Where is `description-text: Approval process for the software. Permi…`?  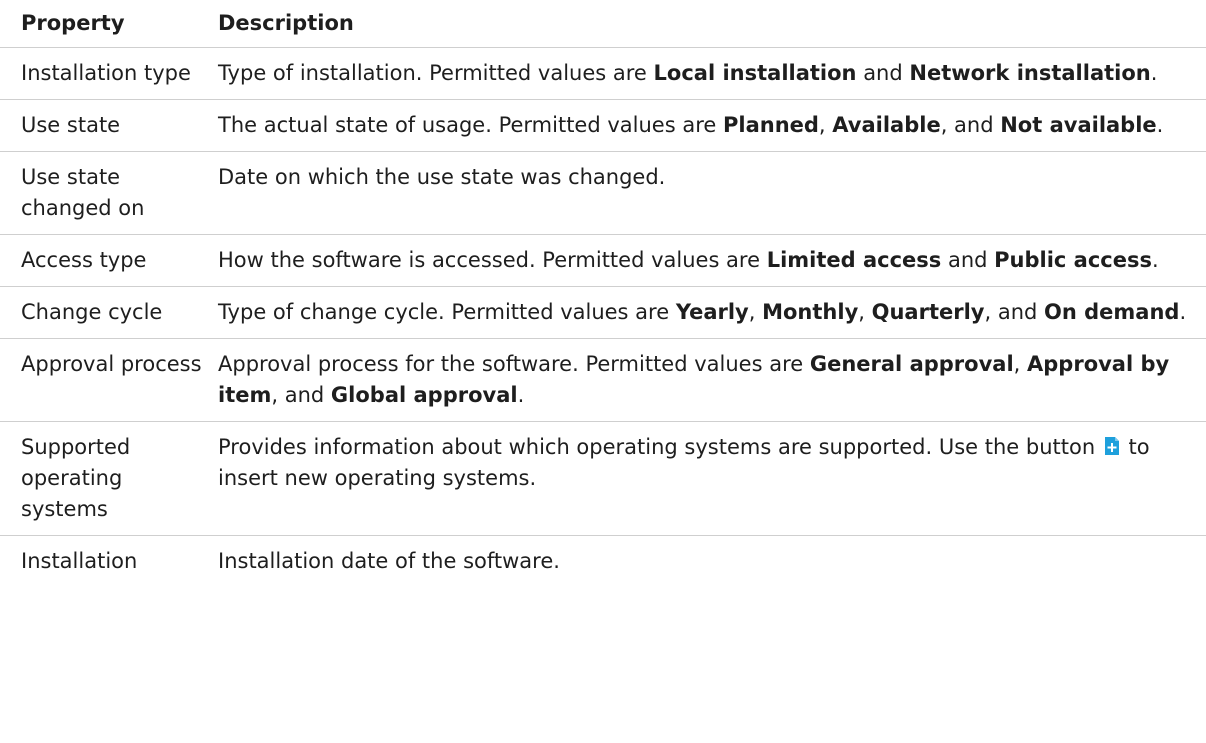
description-text: Approval process for the software. Permi… is located at coordinates (514, 364).